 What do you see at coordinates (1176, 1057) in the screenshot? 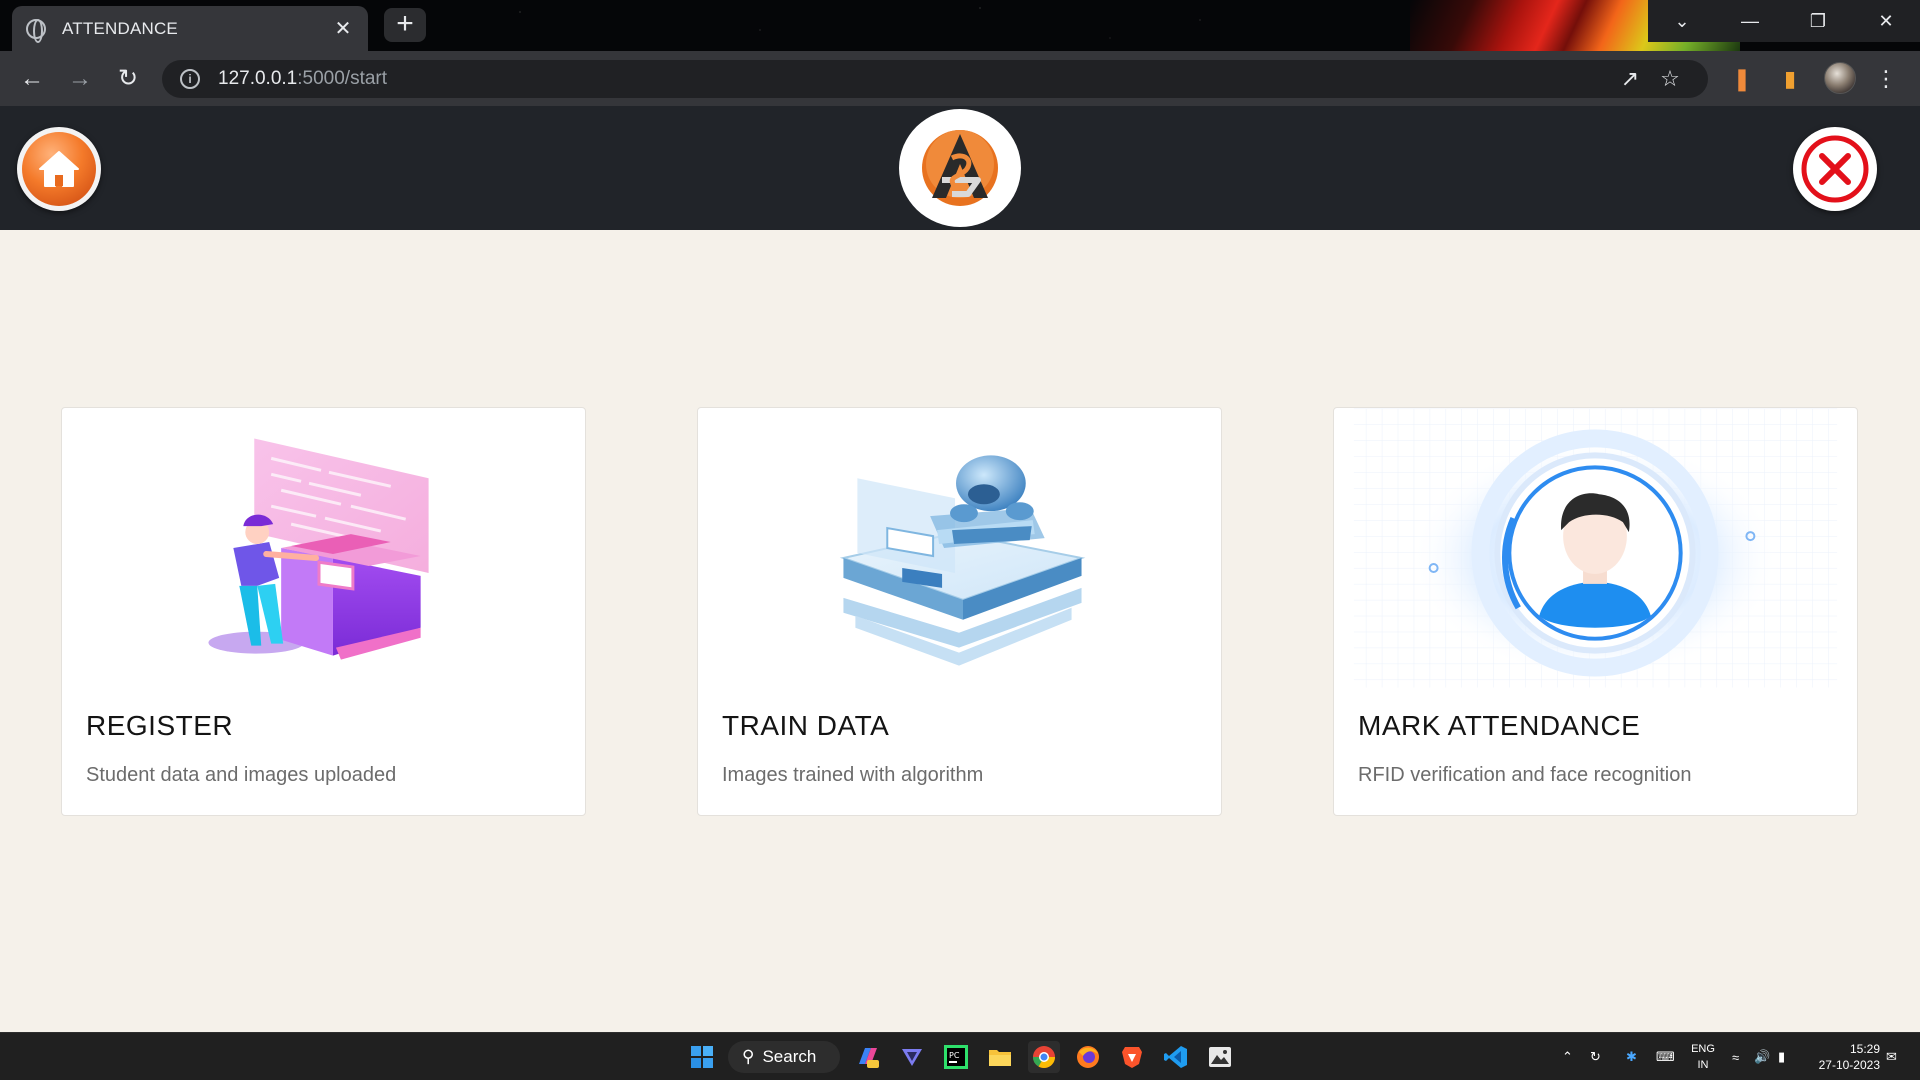
I see `vscode-icon` at bounding box center [1176, 1057].